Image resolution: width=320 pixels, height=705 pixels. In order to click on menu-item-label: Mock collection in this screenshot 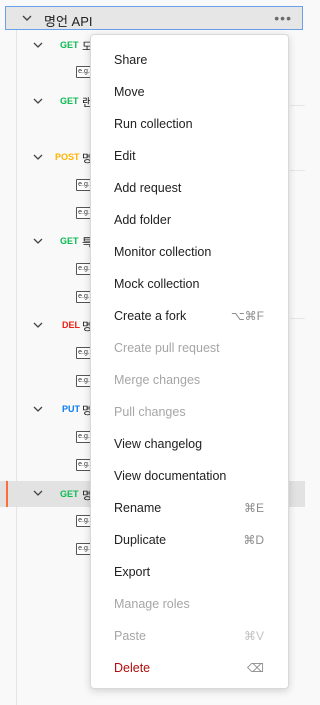, I will do `click(157, 284)`.